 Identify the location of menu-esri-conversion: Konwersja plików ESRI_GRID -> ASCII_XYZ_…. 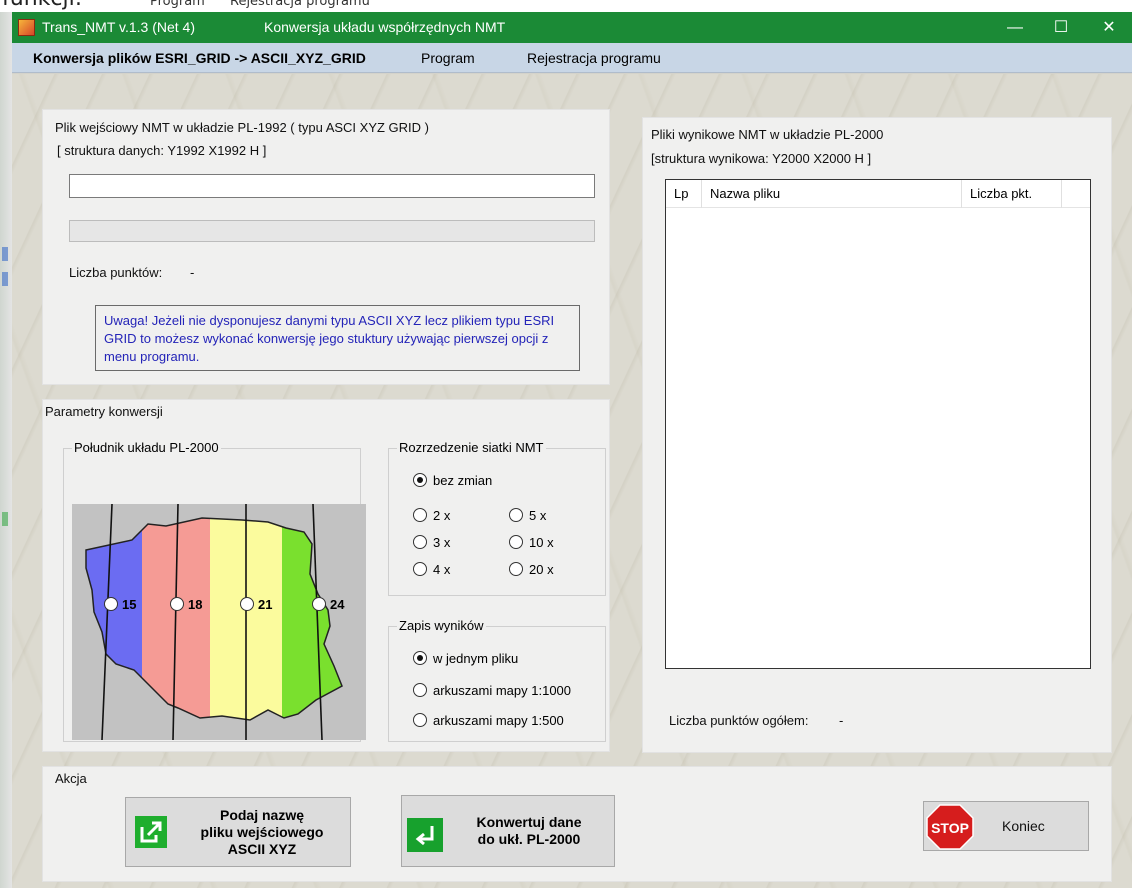
(199, 58).